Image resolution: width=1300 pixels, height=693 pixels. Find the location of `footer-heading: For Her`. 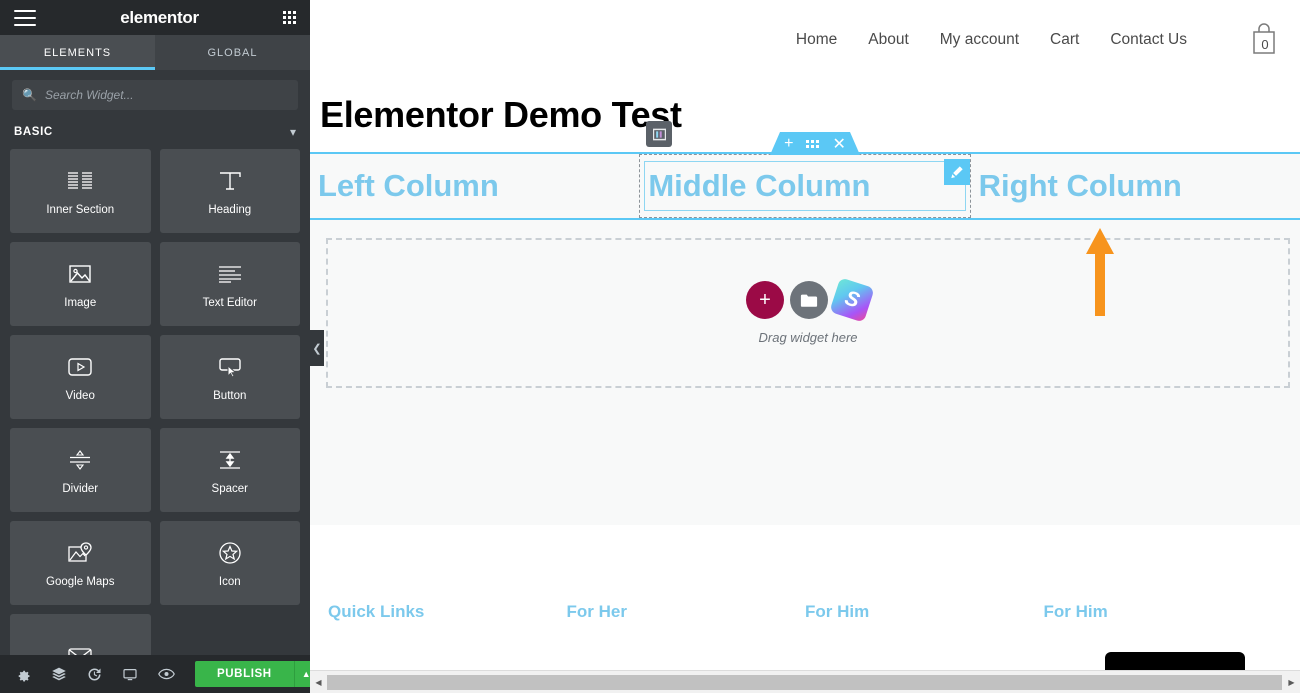

footer-heading: For Her is located at coordinates (596, 611).